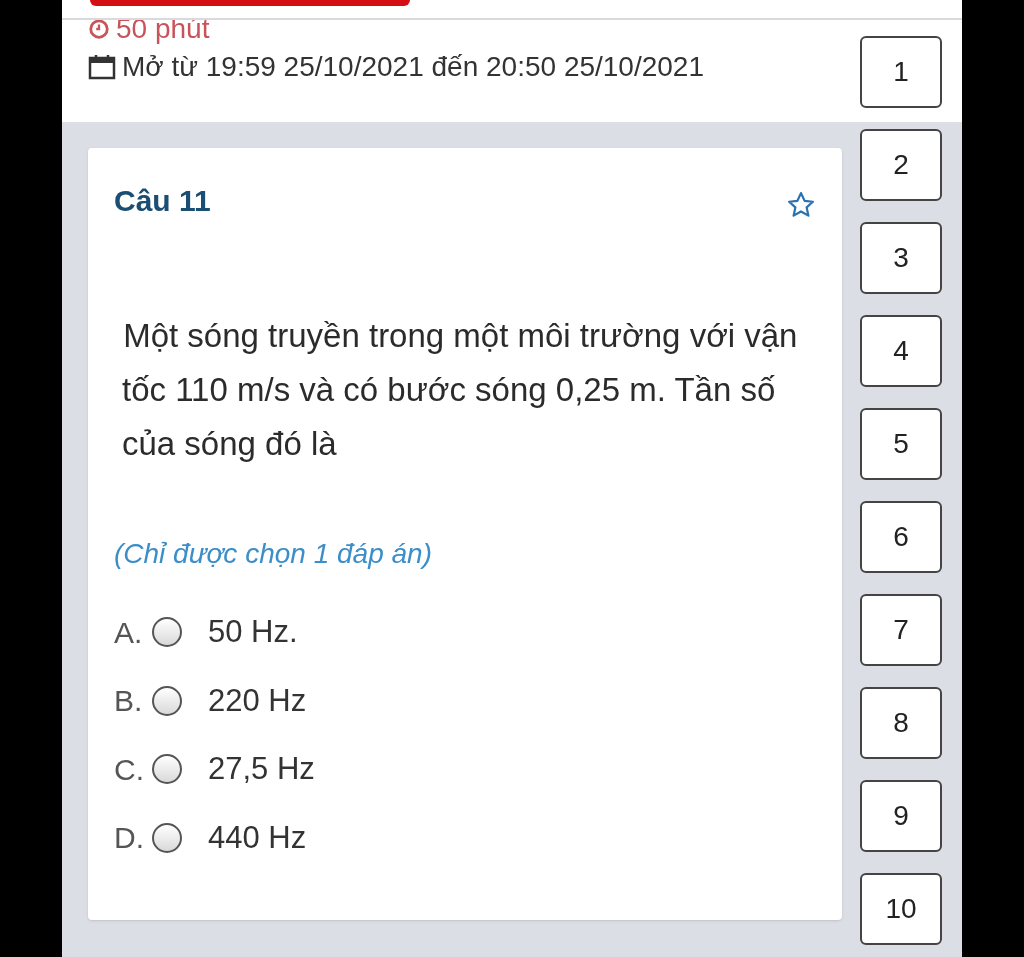 This screenshot has width=1024, height=957. Describe the element at coordinates (901, 165) in the screenshot. I see `question-number-button: 2` at that location.